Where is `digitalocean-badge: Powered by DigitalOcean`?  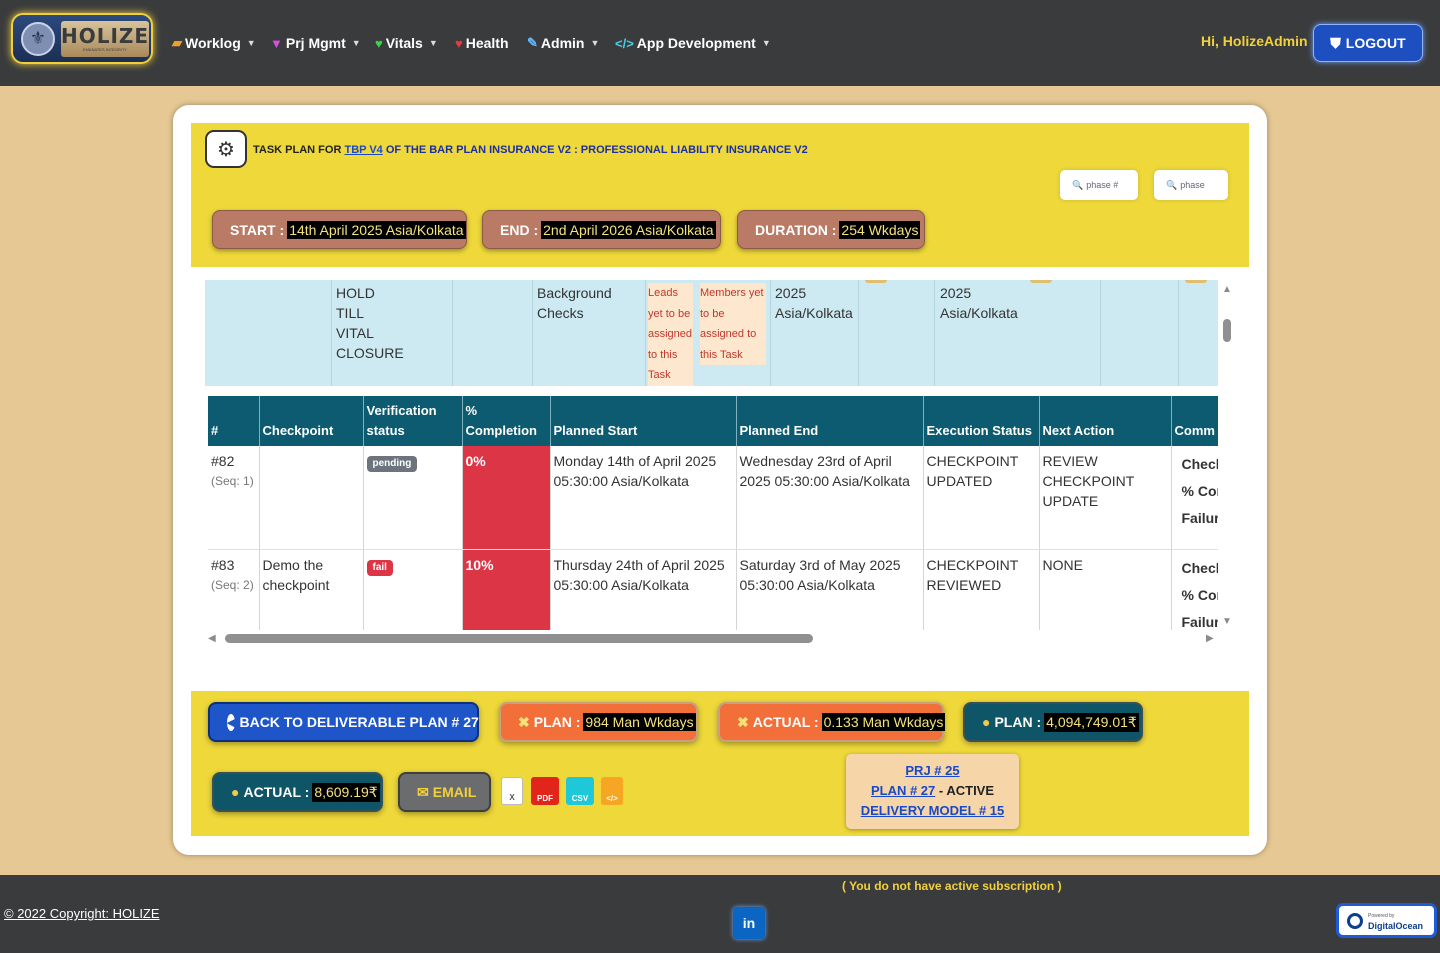 digitalocean-badge: Powered by DigitalOcean is located at coordinates (1386, 920).